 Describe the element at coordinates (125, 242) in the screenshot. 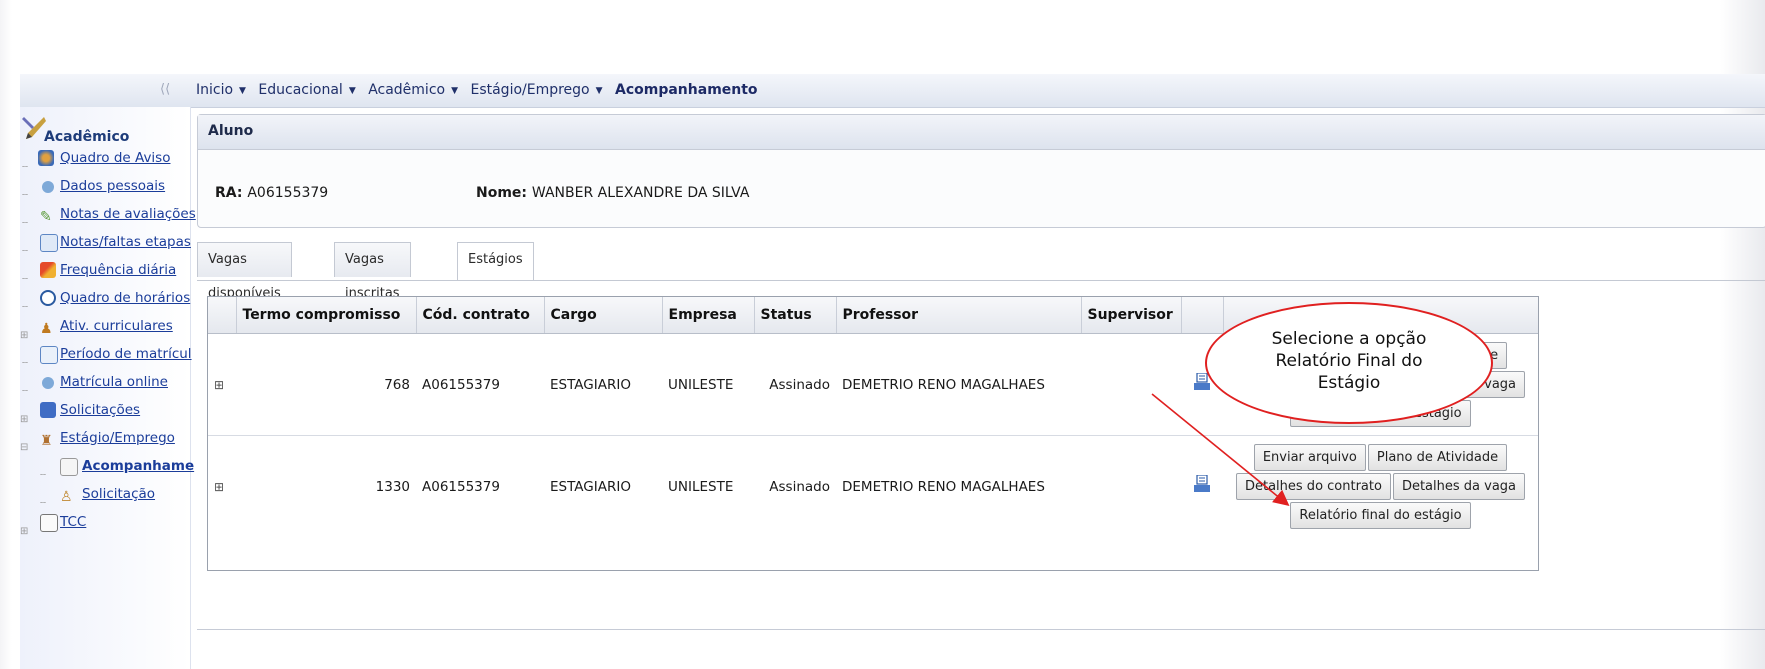

I see `sidebar-item-label: Notas/faltas etapas` at that location.